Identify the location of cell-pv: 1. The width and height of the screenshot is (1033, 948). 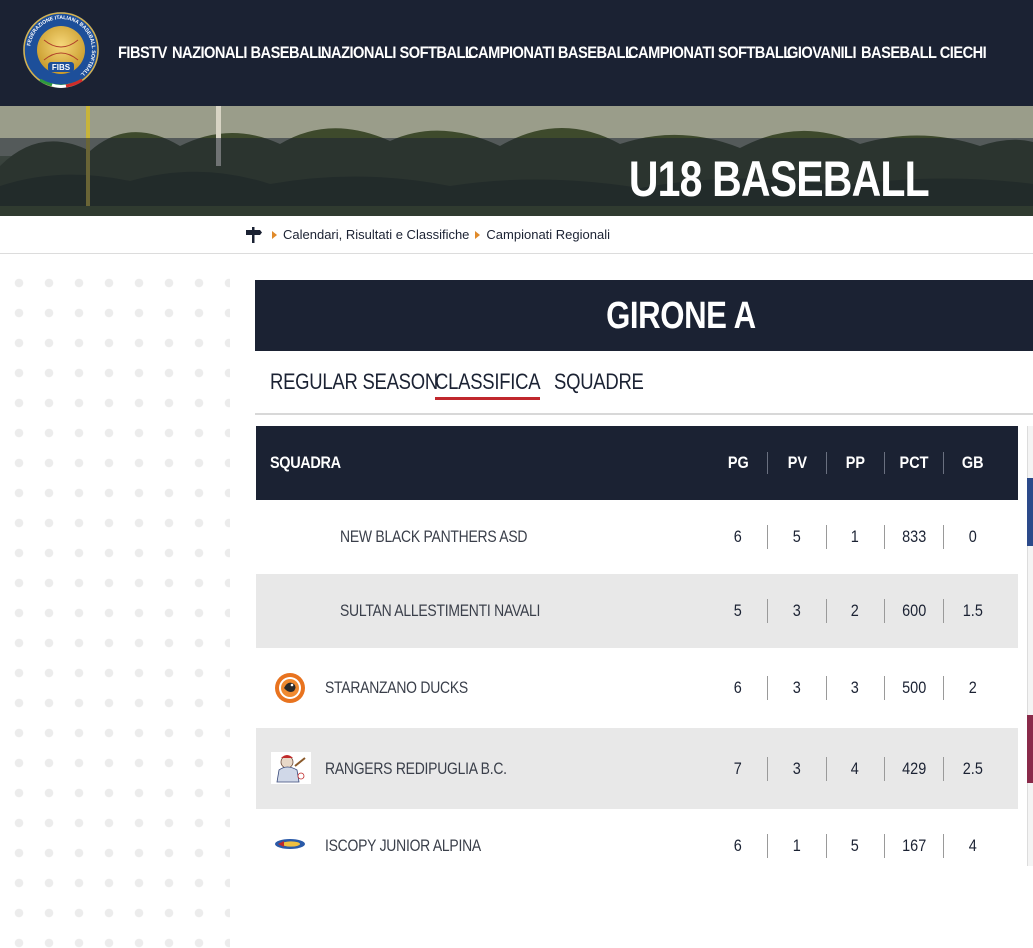
(797, 845).